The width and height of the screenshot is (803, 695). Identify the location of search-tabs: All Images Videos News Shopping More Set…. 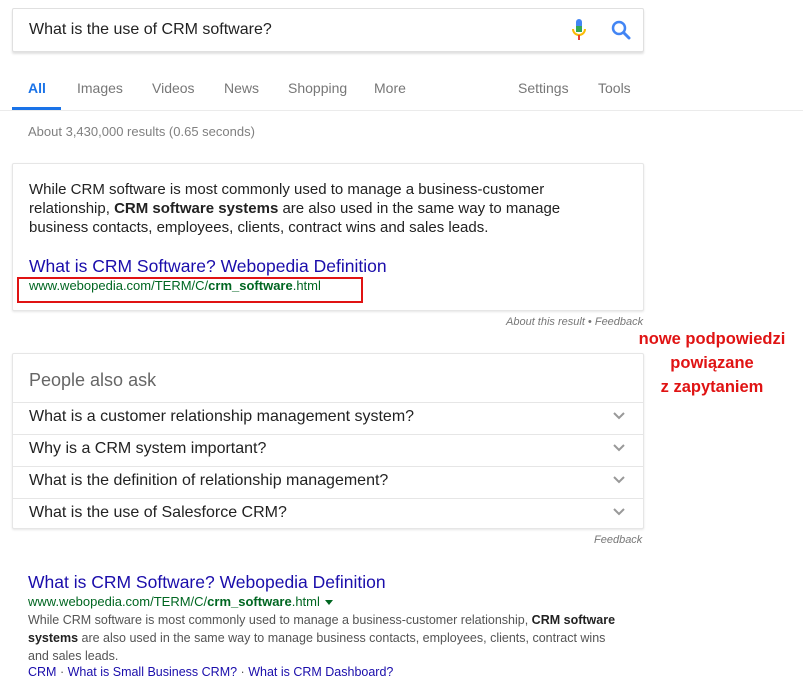
(401, 85).